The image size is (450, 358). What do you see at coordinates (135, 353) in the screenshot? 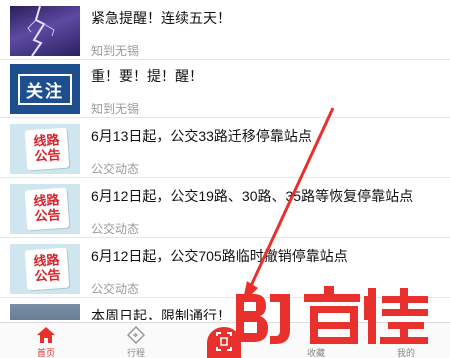
I see `tab-label: 行程` at bounding box center [135, 353].